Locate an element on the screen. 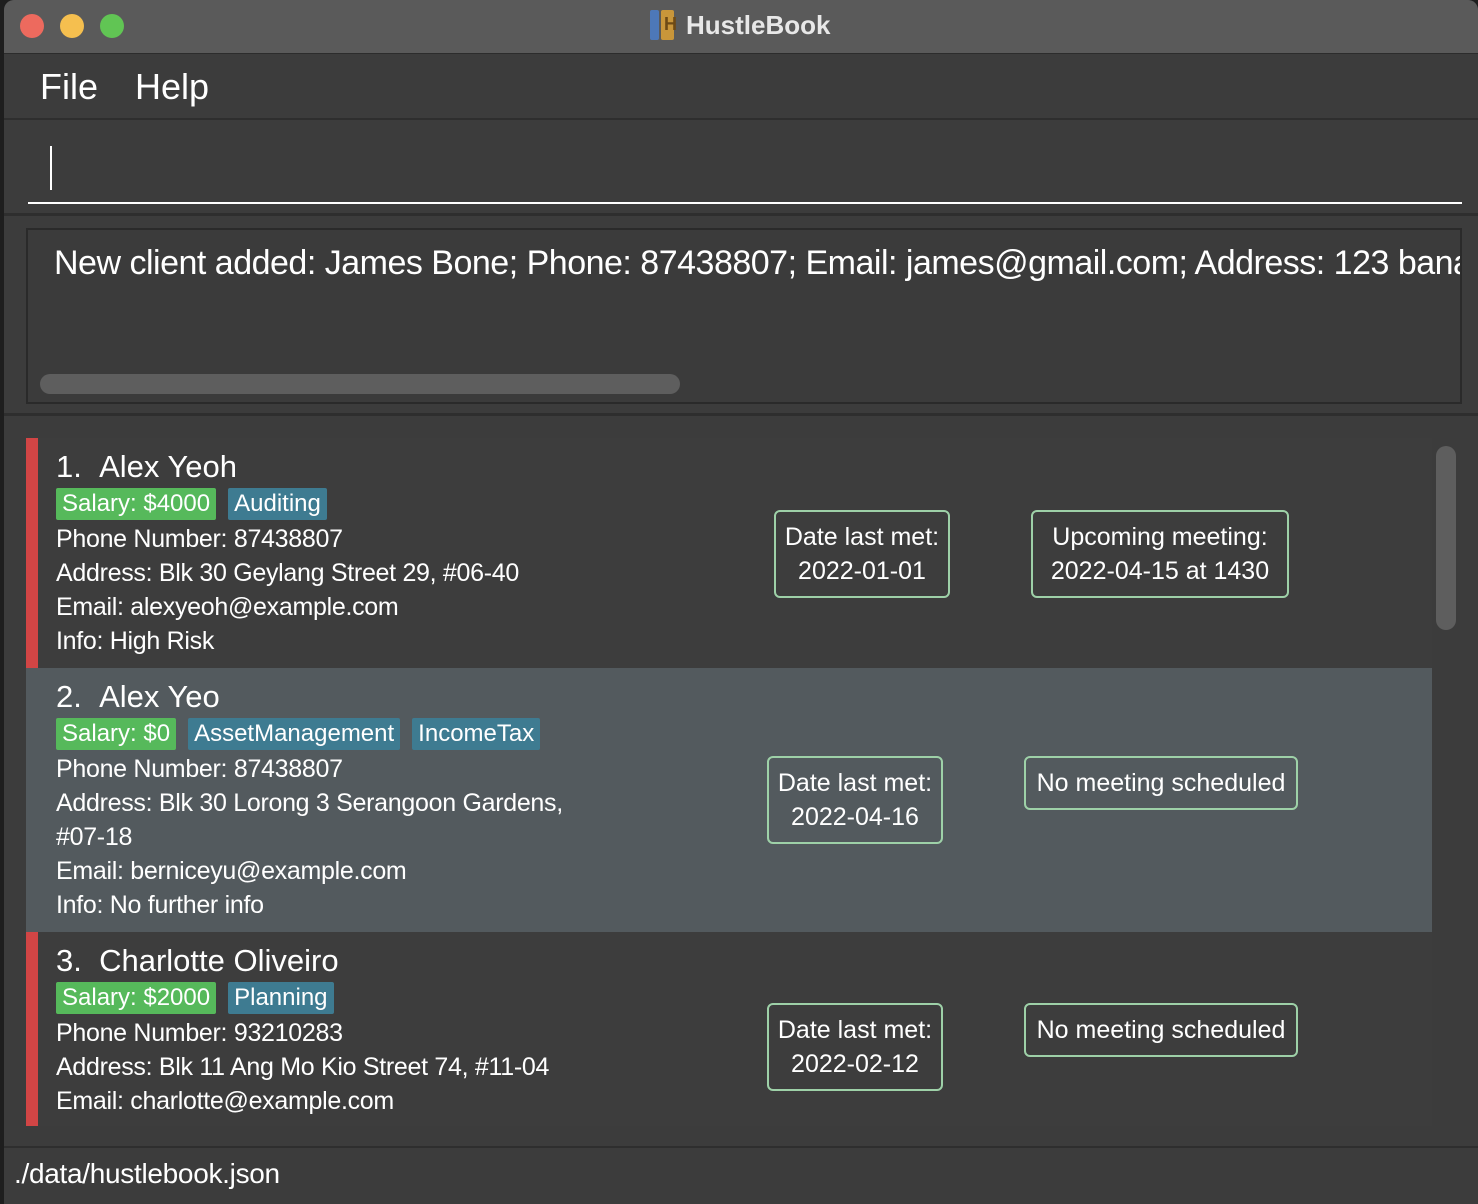 Image resolution: width=1478 pixels, height=1204 pixels. client-address-continued: #07-18 is located at coordinates (94, 837).